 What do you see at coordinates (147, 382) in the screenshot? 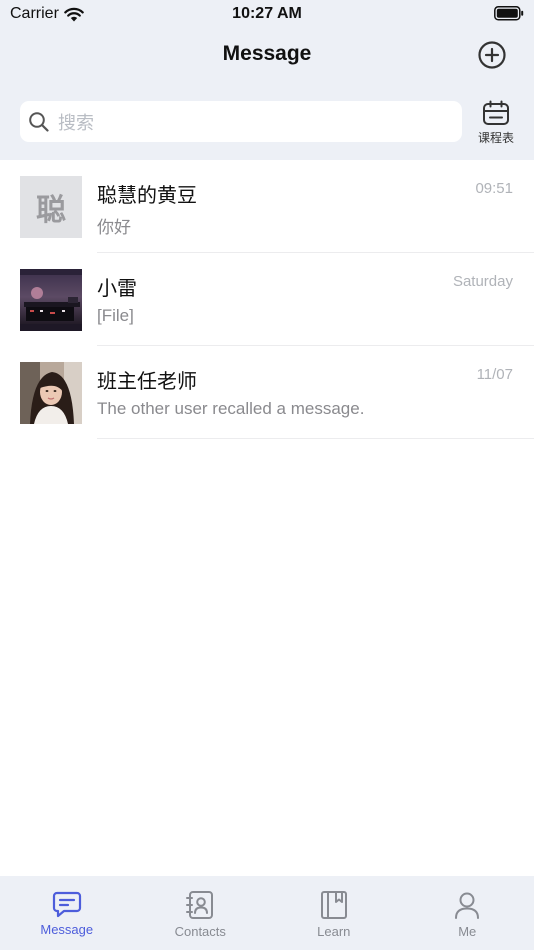
I see `conversation-name: 班主任老师` at bounding box center [147, 382].